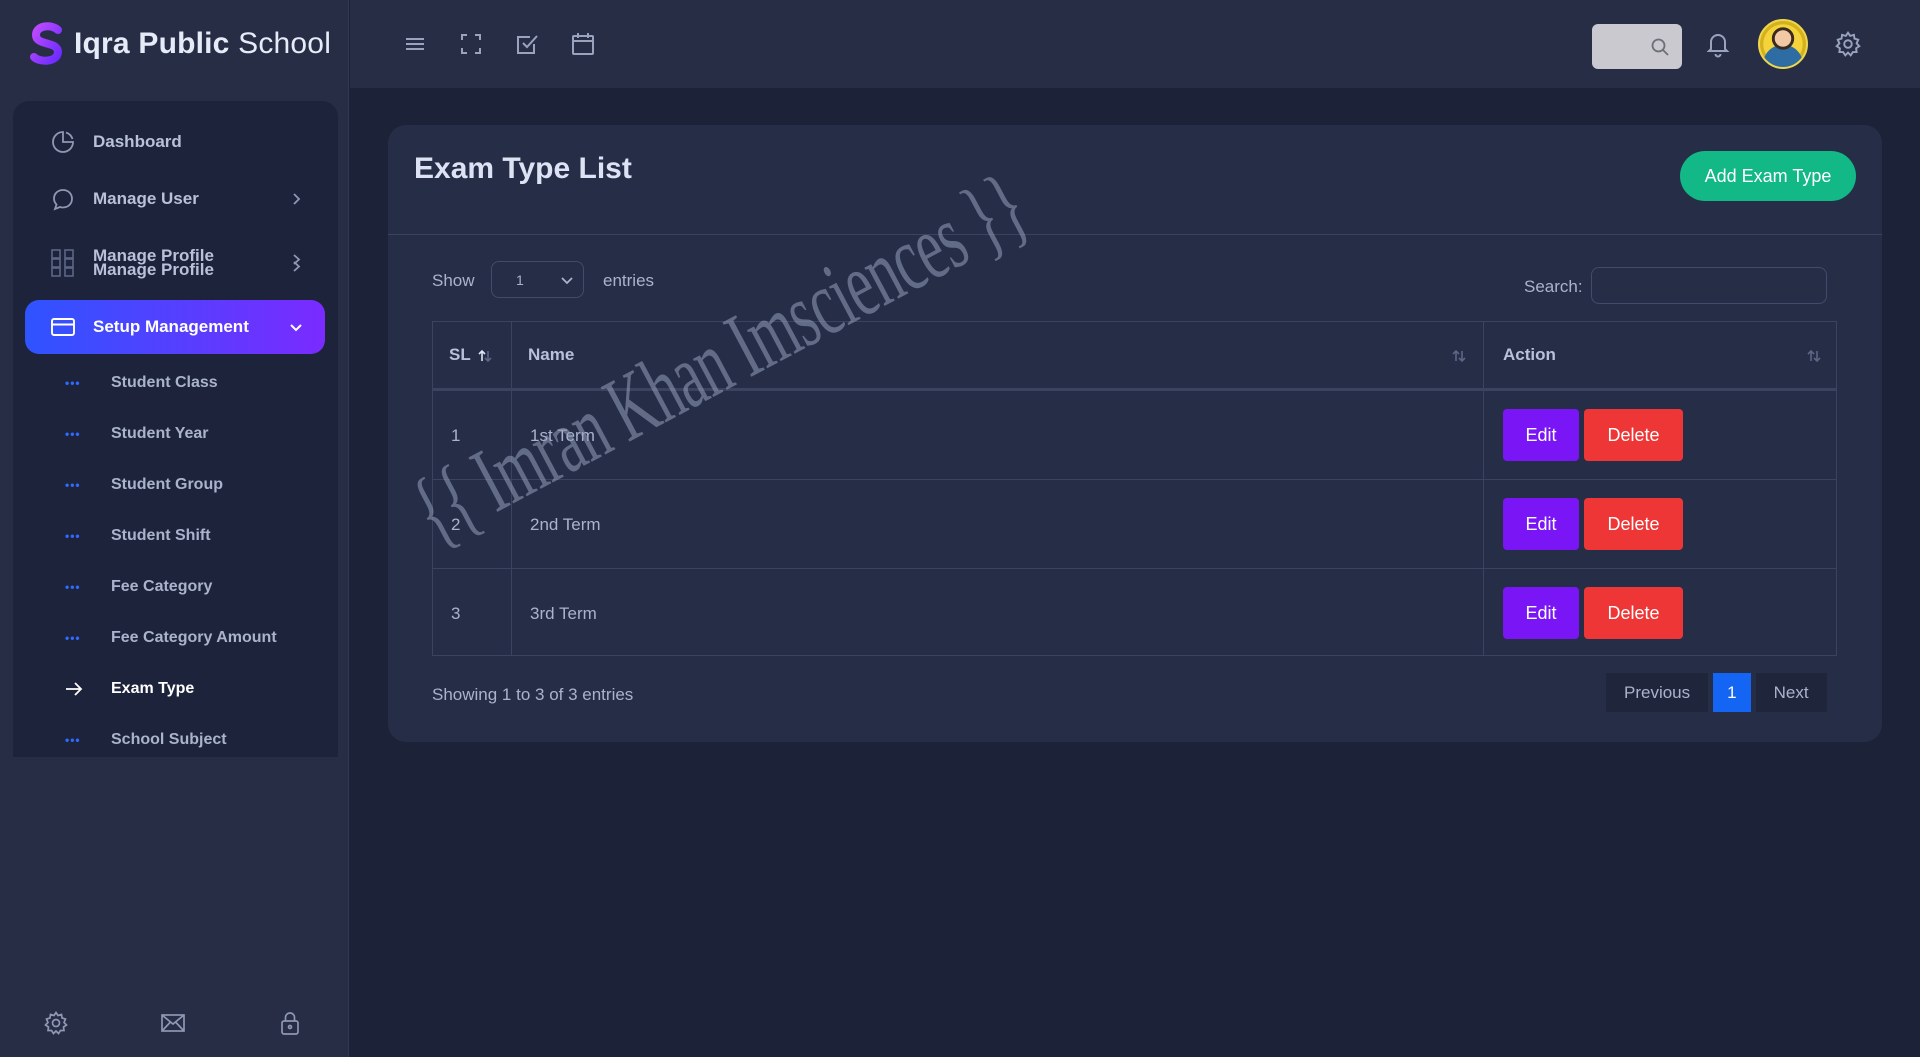 Image resolution: width=1920 pixels, height=1057 pixels. I want to click on page-button-current: 1, so click(1732, 692).